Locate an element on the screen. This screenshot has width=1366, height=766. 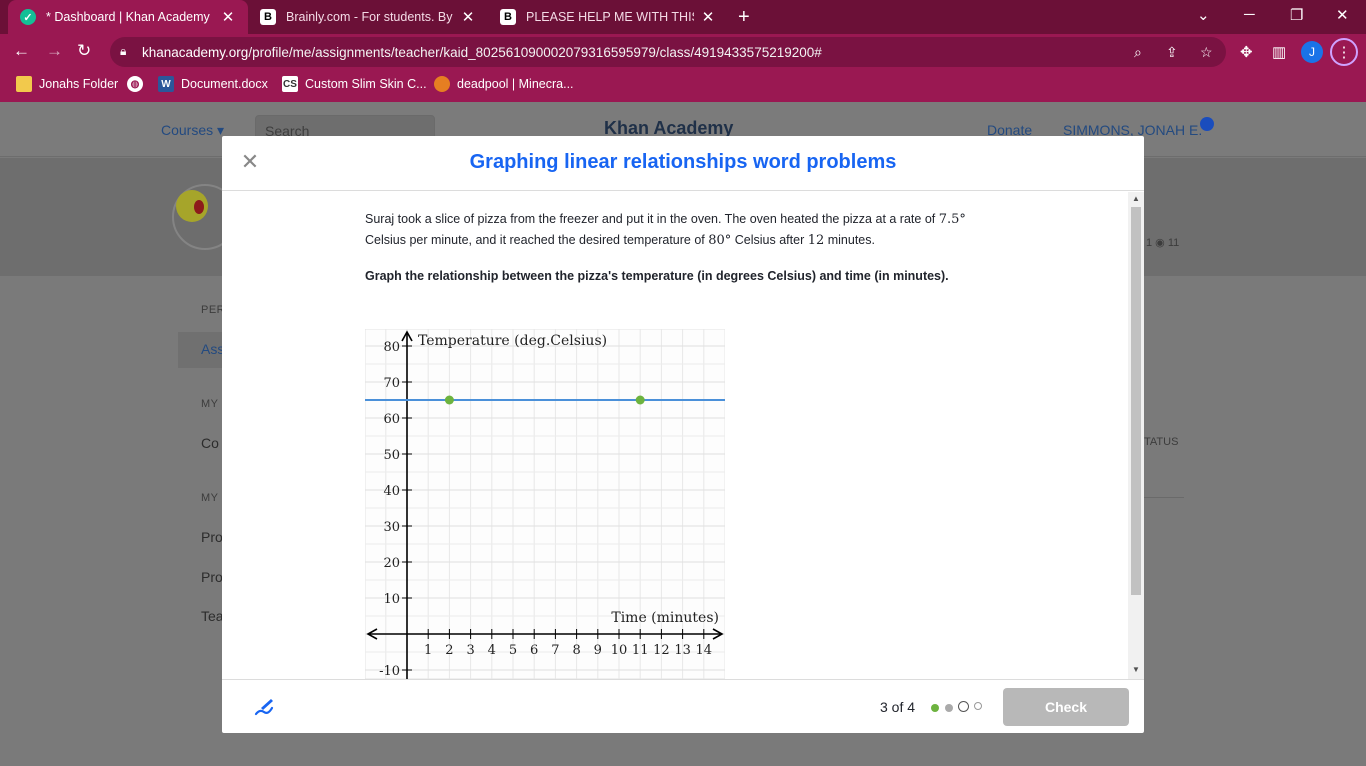
bookmark-label: Document.docx is located at coordinates (224, 84).